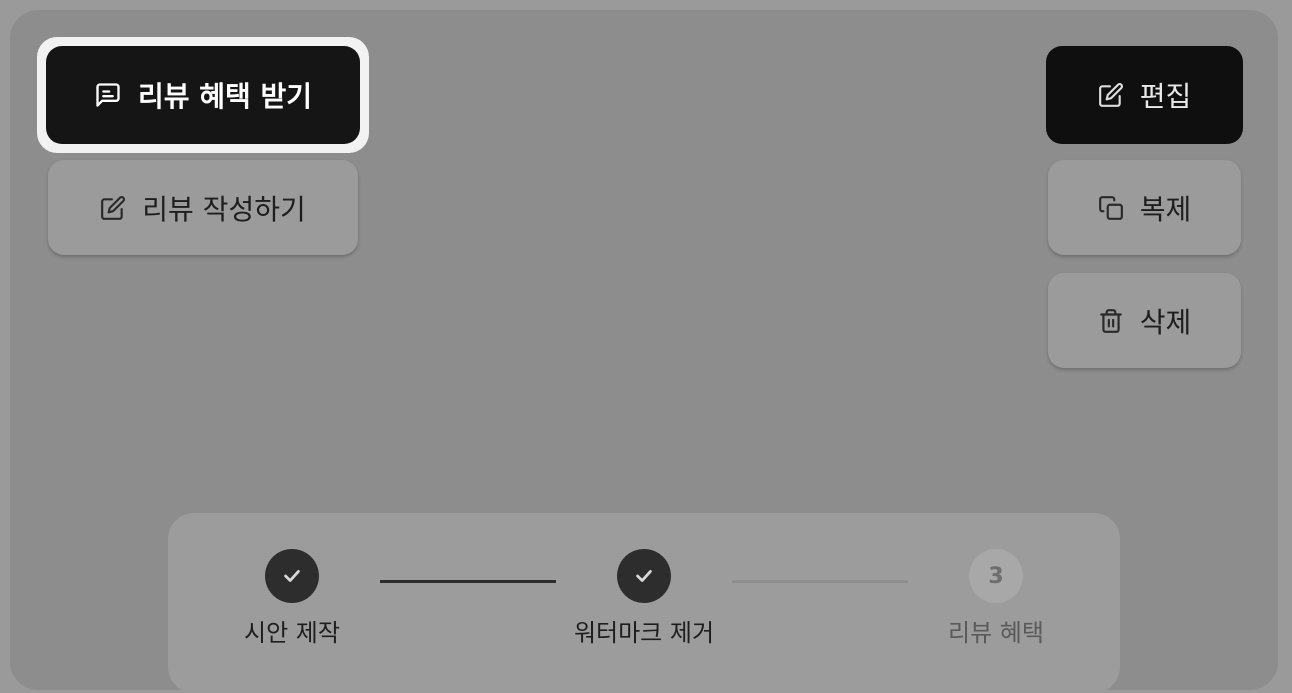  Describe the element at coordinates (292, 633) in the screenshot. I see `step-1-label: 시안 제작` at that location.